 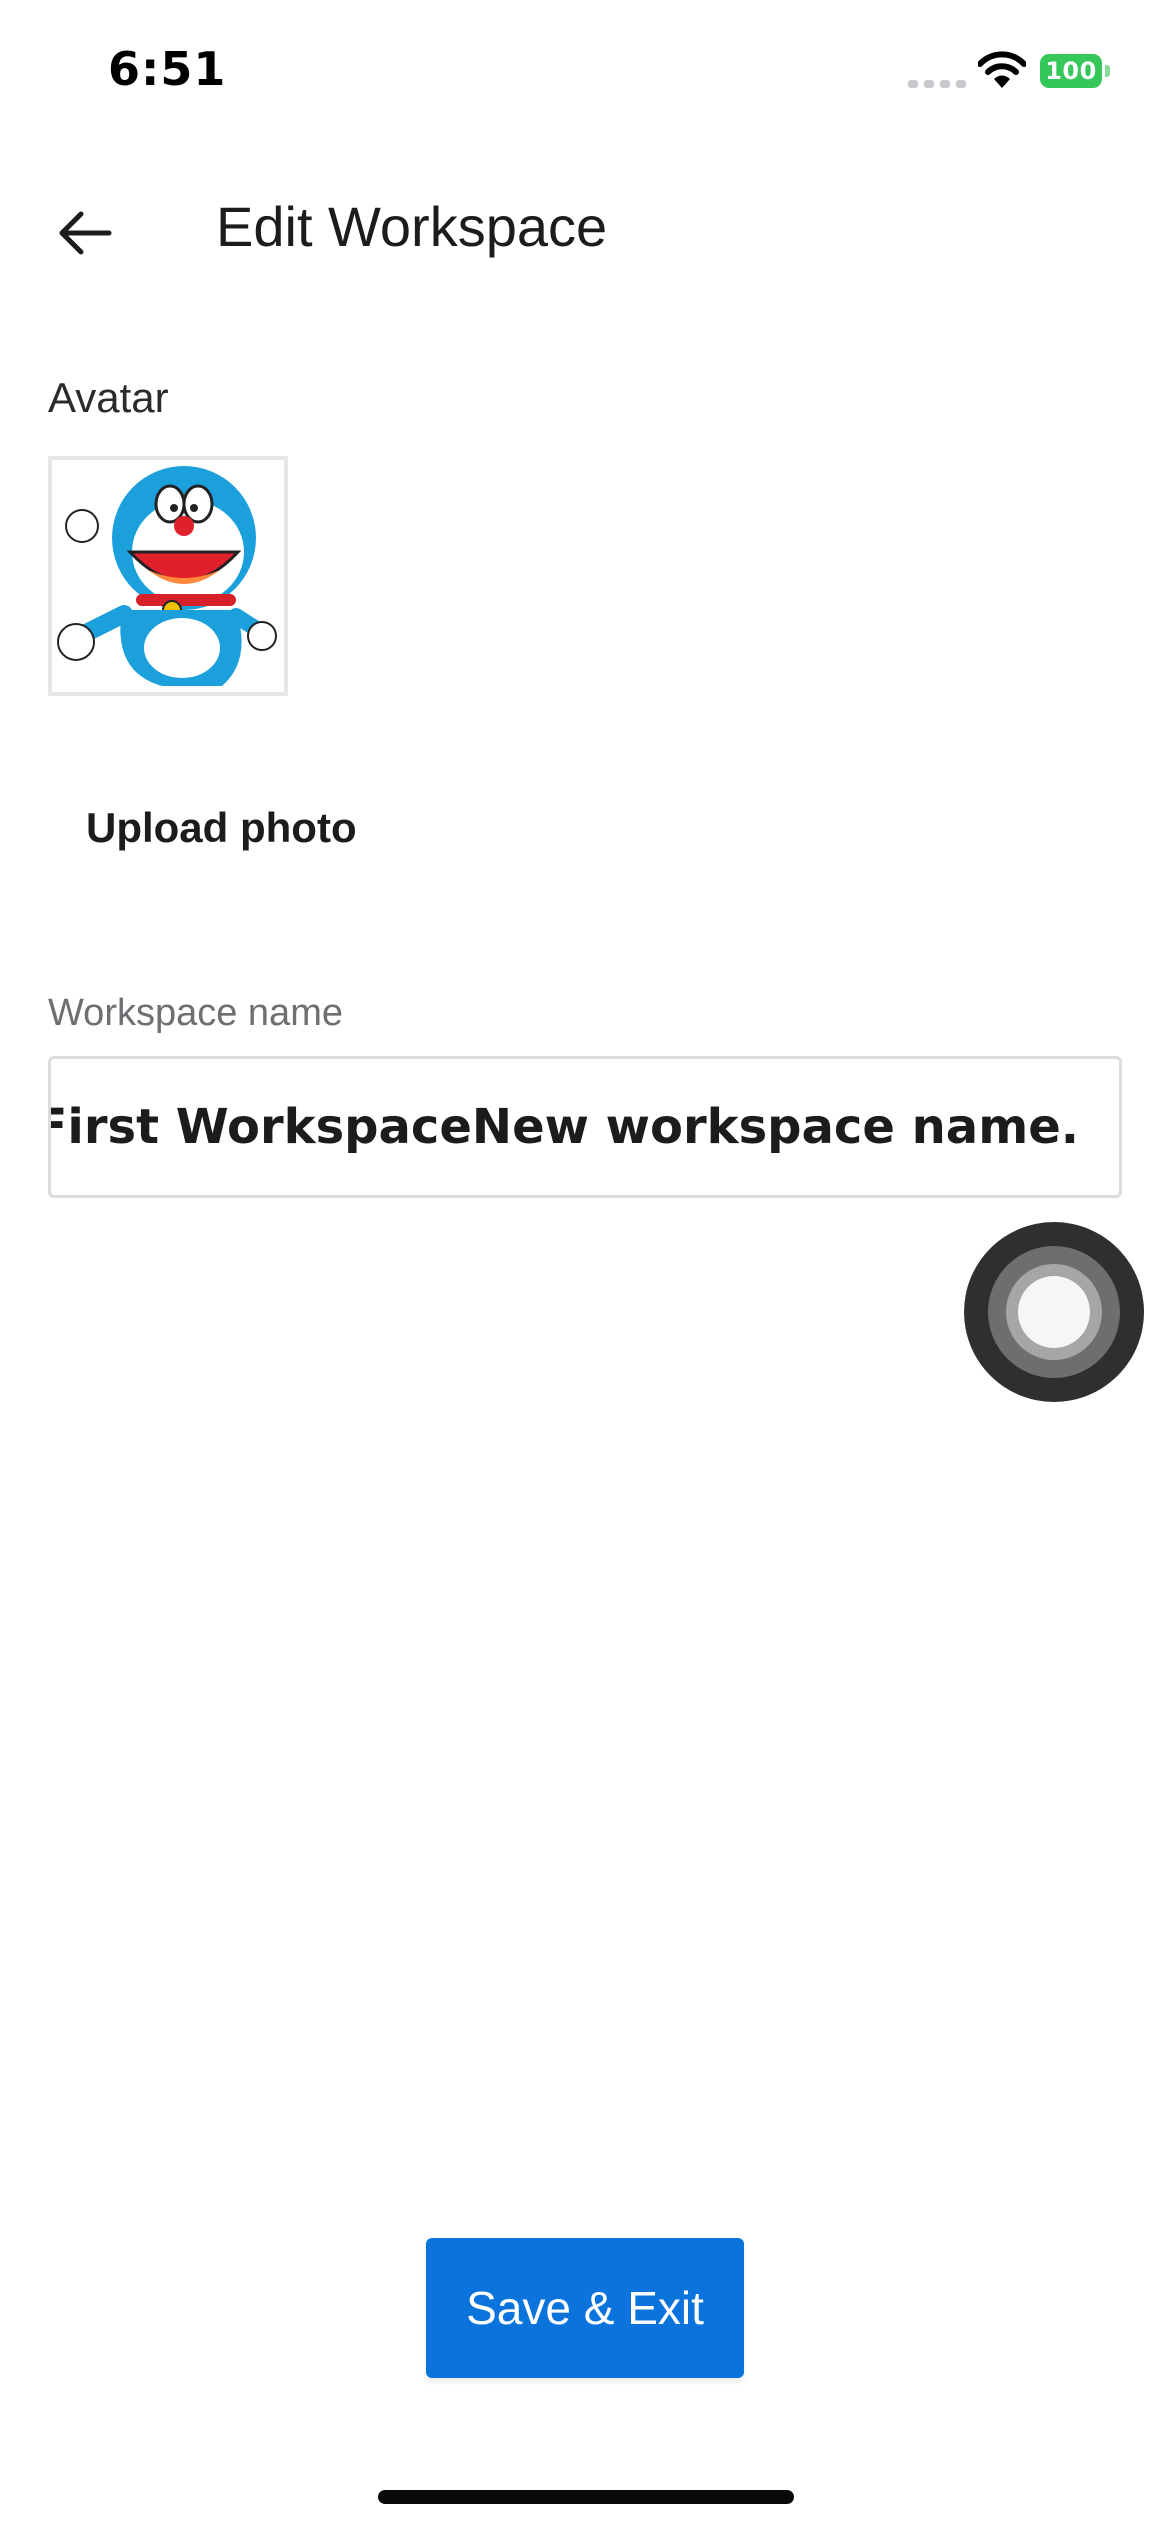 I want to click on header: Edit Workspace, so click(x=585, y=225).